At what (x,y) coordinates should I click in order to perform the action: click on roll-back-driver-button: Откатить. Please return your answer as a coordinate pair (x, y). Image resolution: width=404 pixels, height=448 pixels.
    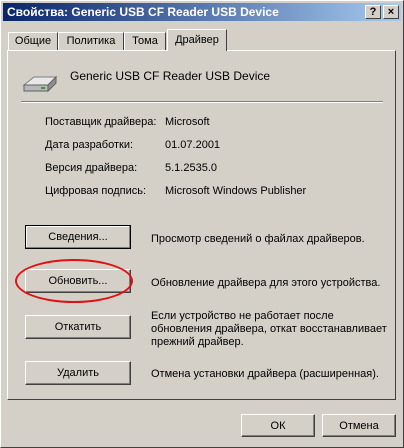
    Looking at the image, I should click on (78, 327).